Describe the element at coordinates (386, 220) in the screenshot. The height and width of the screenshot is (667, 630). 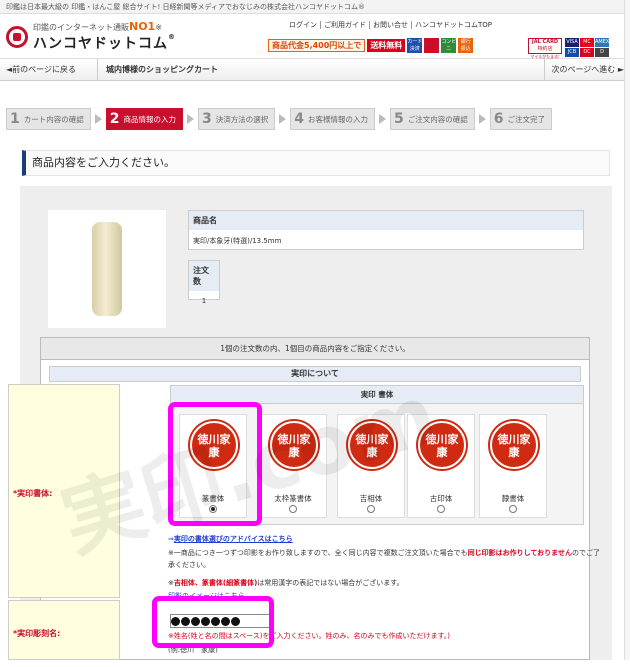
I see `product-name-label: 商品名` at that location.